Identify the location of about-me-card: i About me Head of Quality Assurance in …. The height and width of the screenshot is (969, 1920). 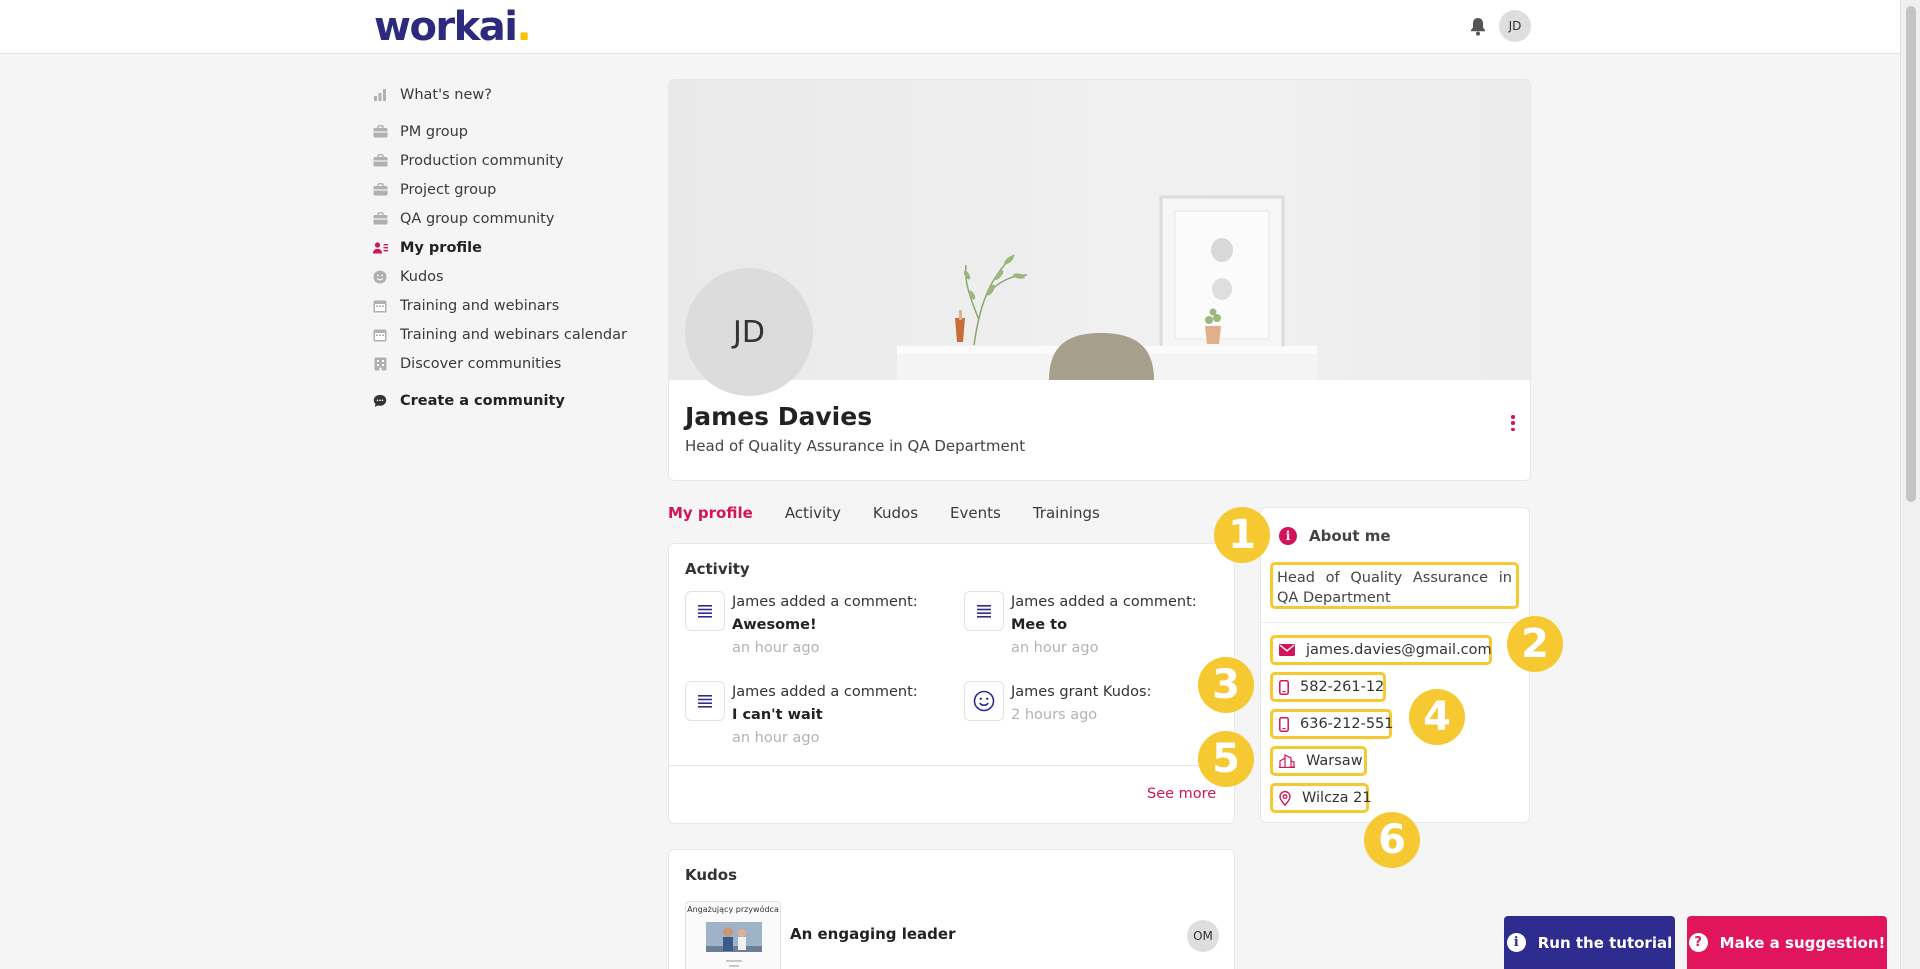
(1395, 665).